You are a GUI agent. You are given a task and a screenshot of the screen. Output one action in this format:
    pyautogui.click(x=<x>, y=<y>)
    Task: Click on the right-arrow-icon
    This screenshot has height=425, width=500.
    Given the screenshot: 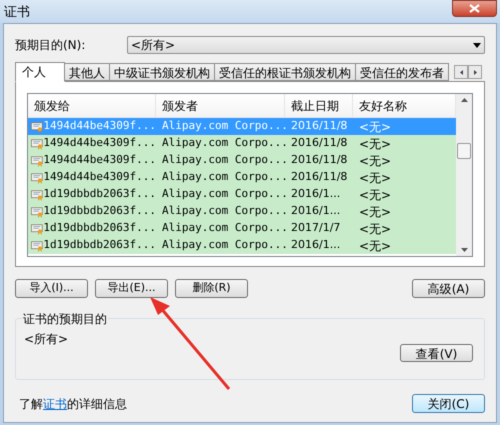 What is the action you would take?
    pyautogui.click(x=475, y=72)
    